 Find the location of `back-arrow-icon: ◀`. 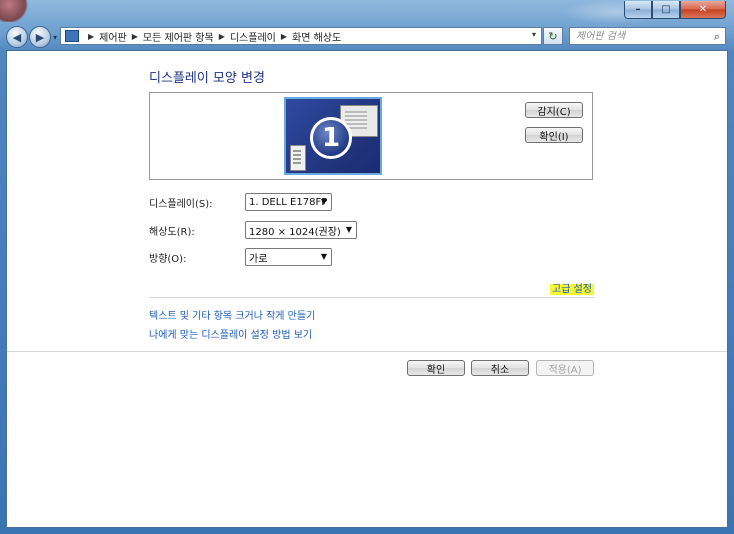

back-arrow-icon: ◀ is located at coordinates (17, 37).